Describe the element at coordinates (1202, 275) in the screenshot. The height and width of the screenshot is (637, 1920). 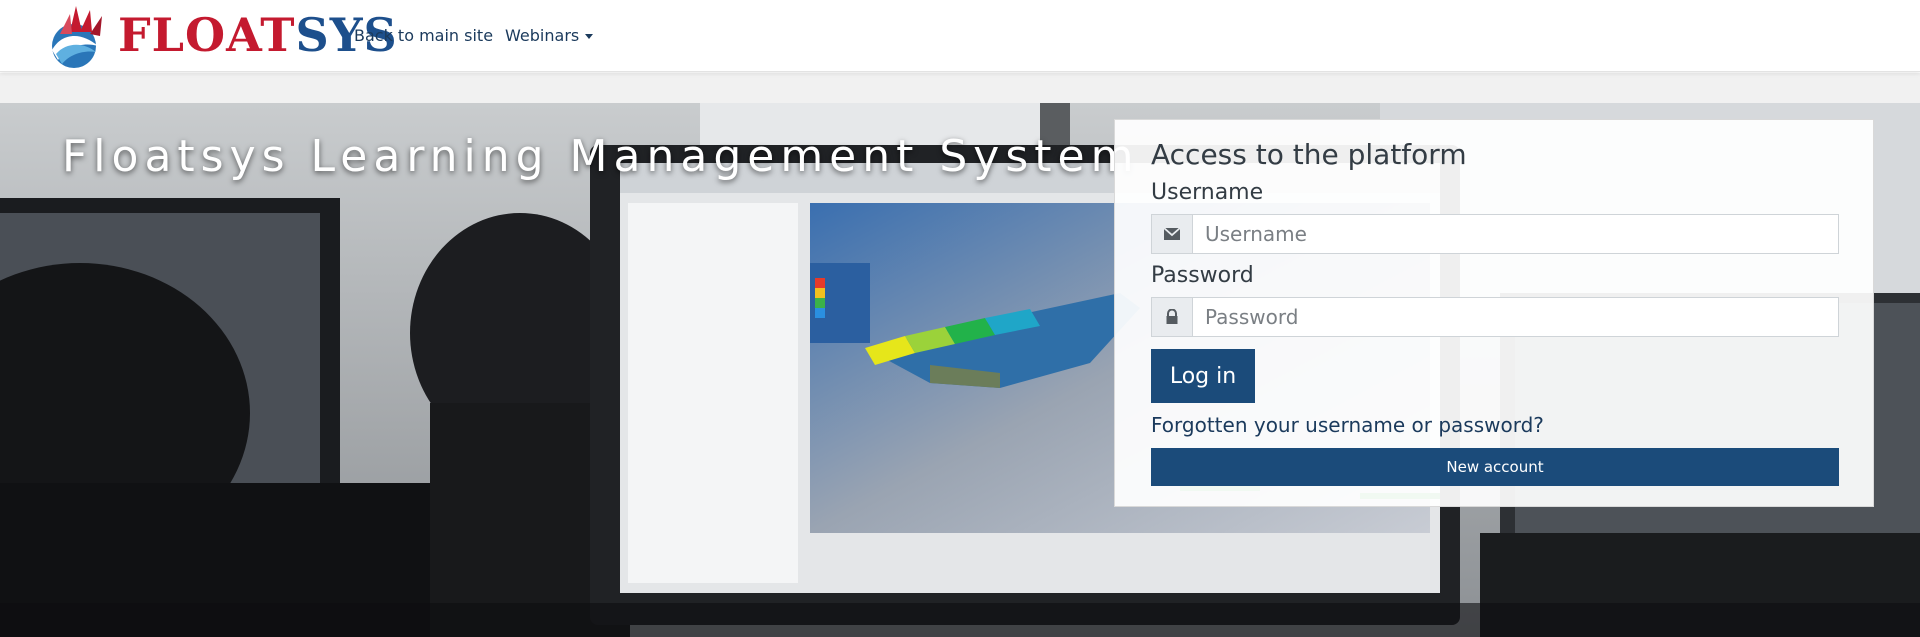
I see `password-label: Password` at that location.